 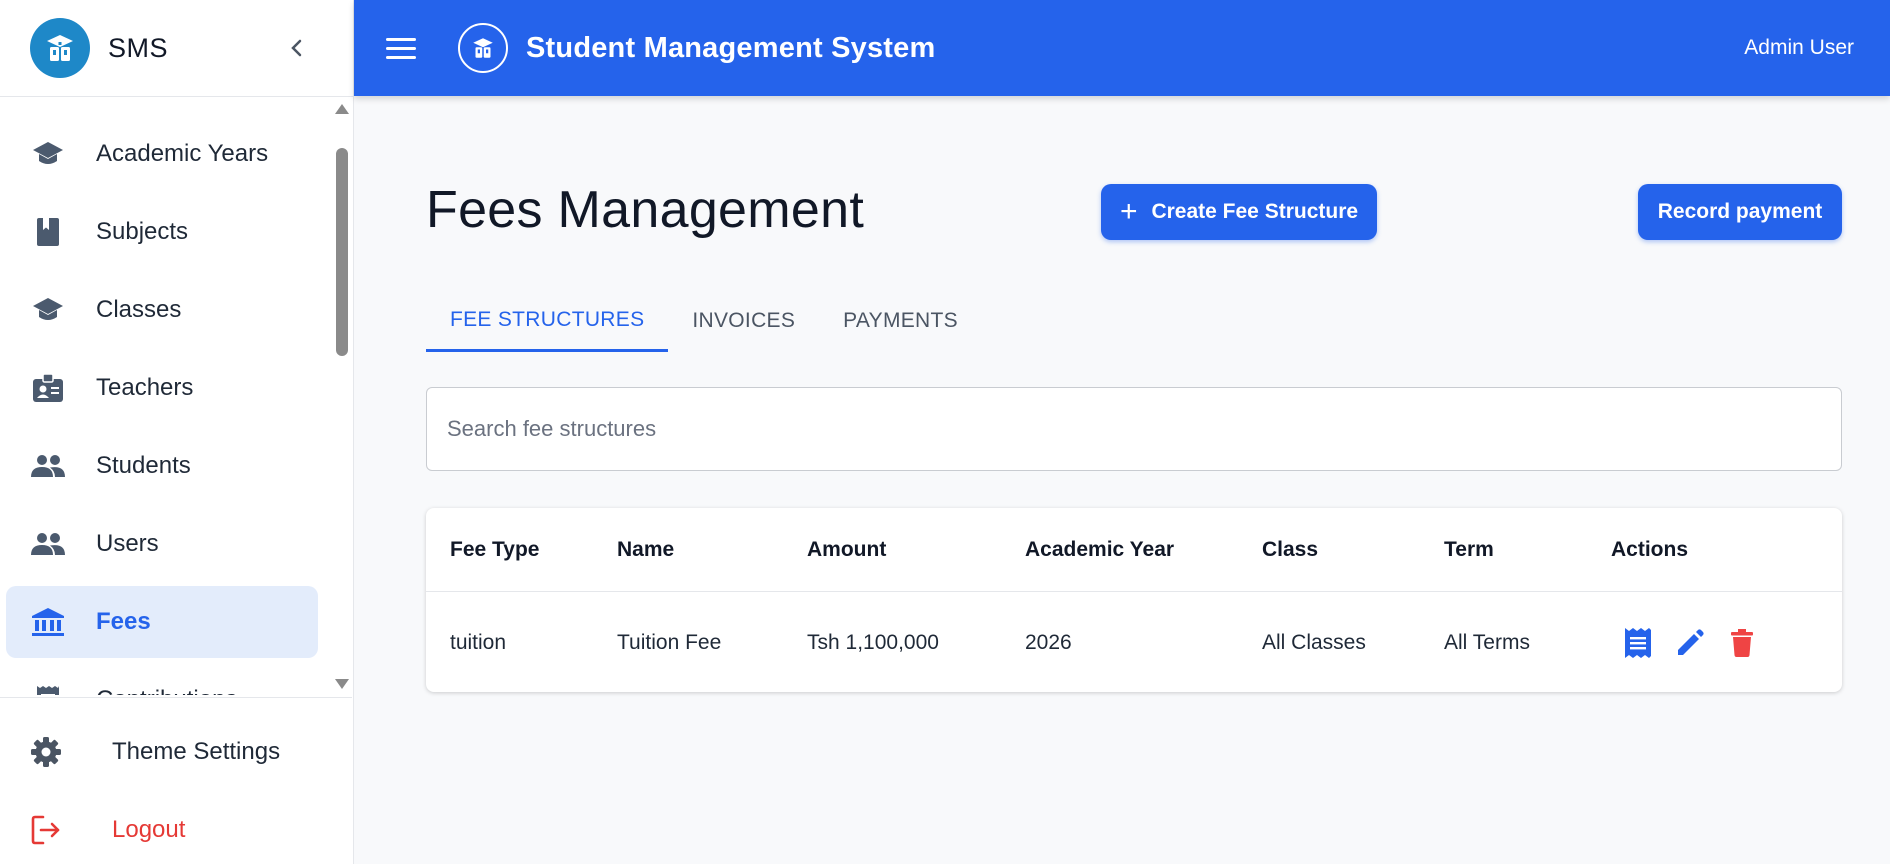 I want to click on user-menu: Admin User, so click(x=1799, y=48).